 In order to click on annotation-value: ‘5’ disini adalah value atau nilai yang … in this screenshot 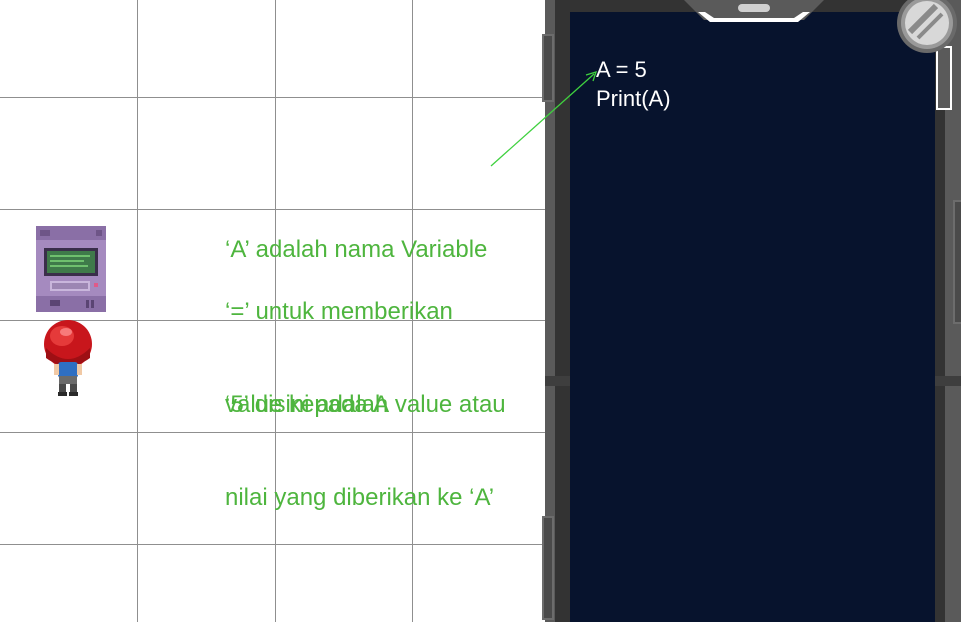, I will do `click(365, 435)`.